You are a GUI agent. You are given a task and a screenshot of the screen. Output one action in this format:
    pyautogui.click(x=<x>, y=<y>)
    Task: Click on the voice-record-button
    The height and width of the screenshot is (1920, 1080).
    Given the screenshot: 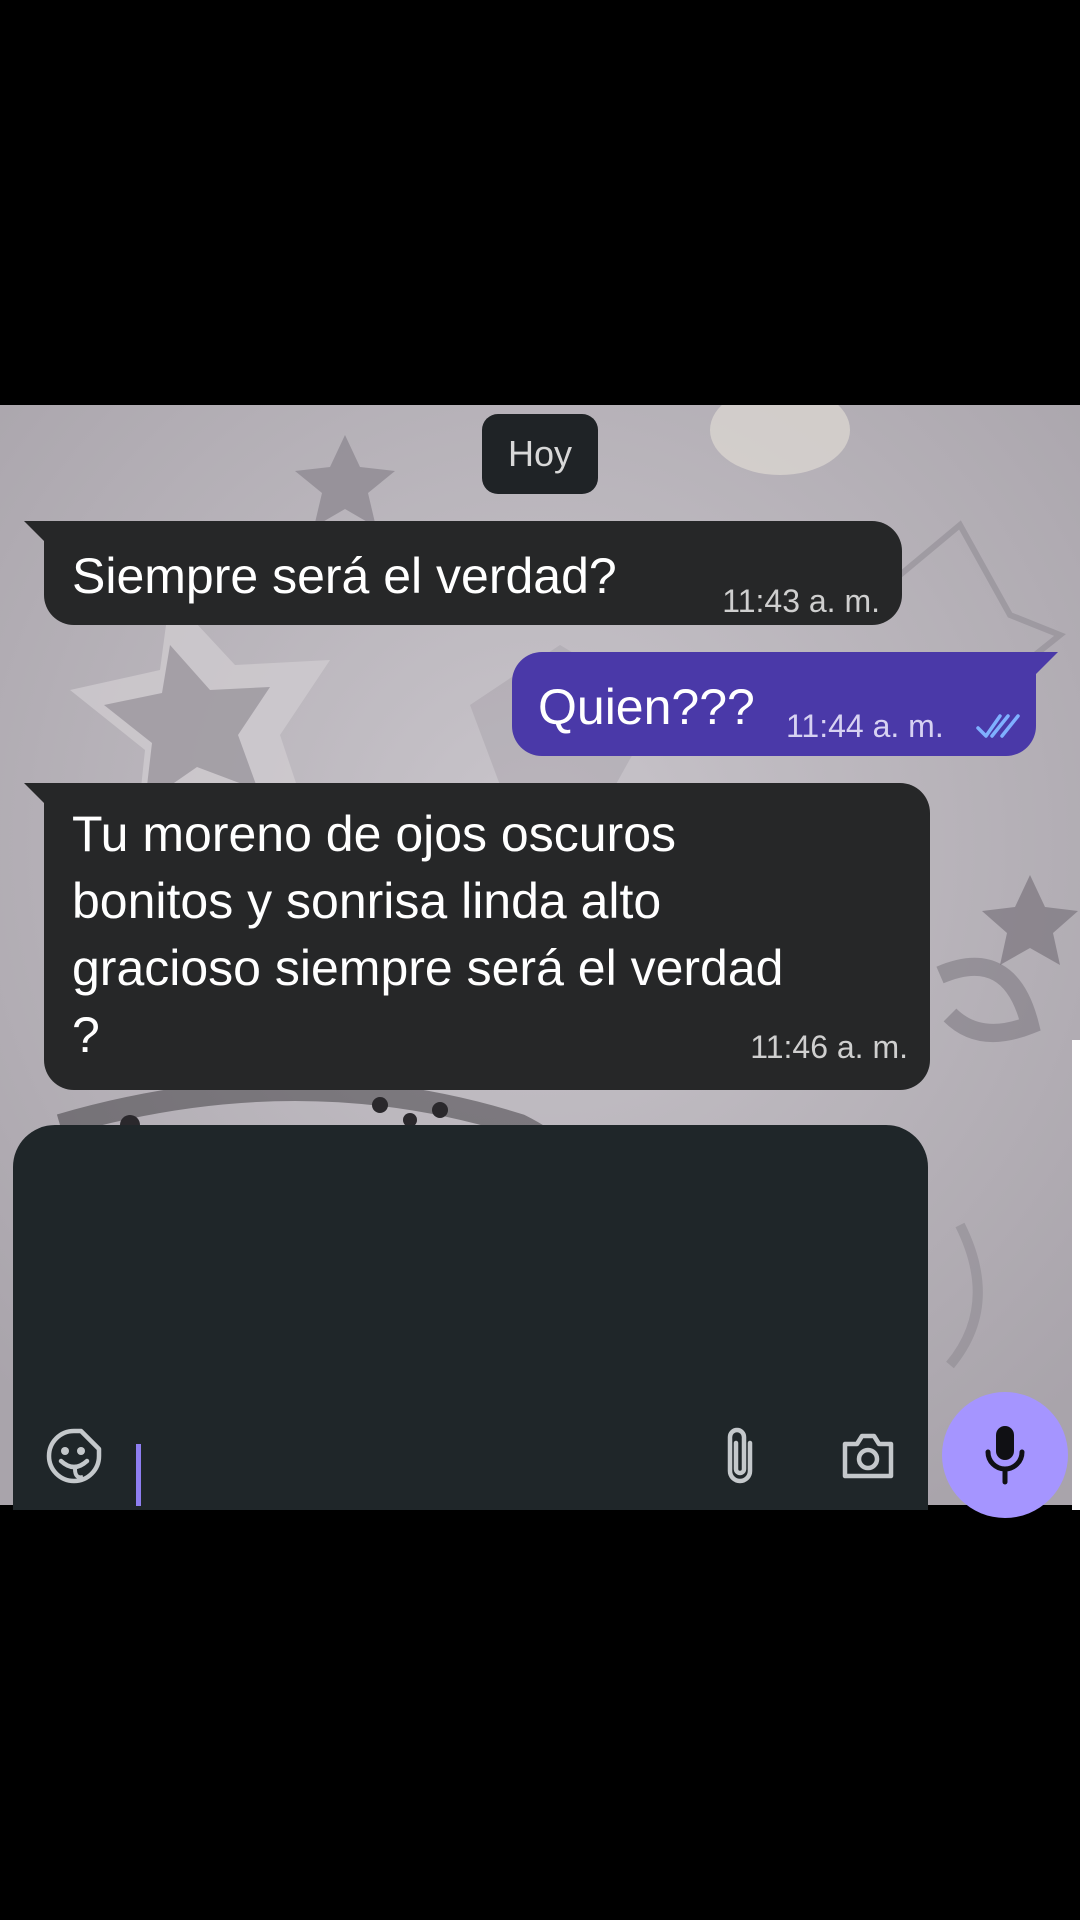 What is the action you would take?
    pyautogui.click(x=1005, y=1455)
    